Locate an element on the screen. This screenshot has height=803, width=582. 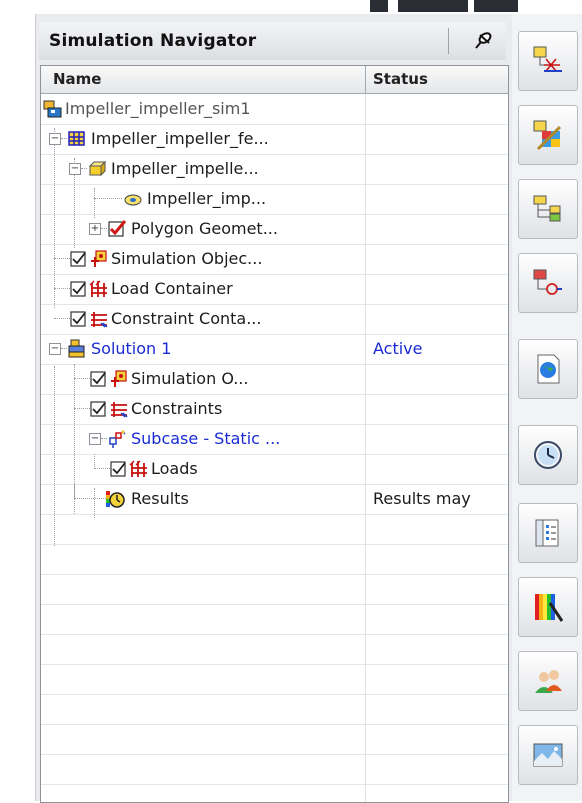
simulation-navigator-icon is located at coordinates (547, 59).